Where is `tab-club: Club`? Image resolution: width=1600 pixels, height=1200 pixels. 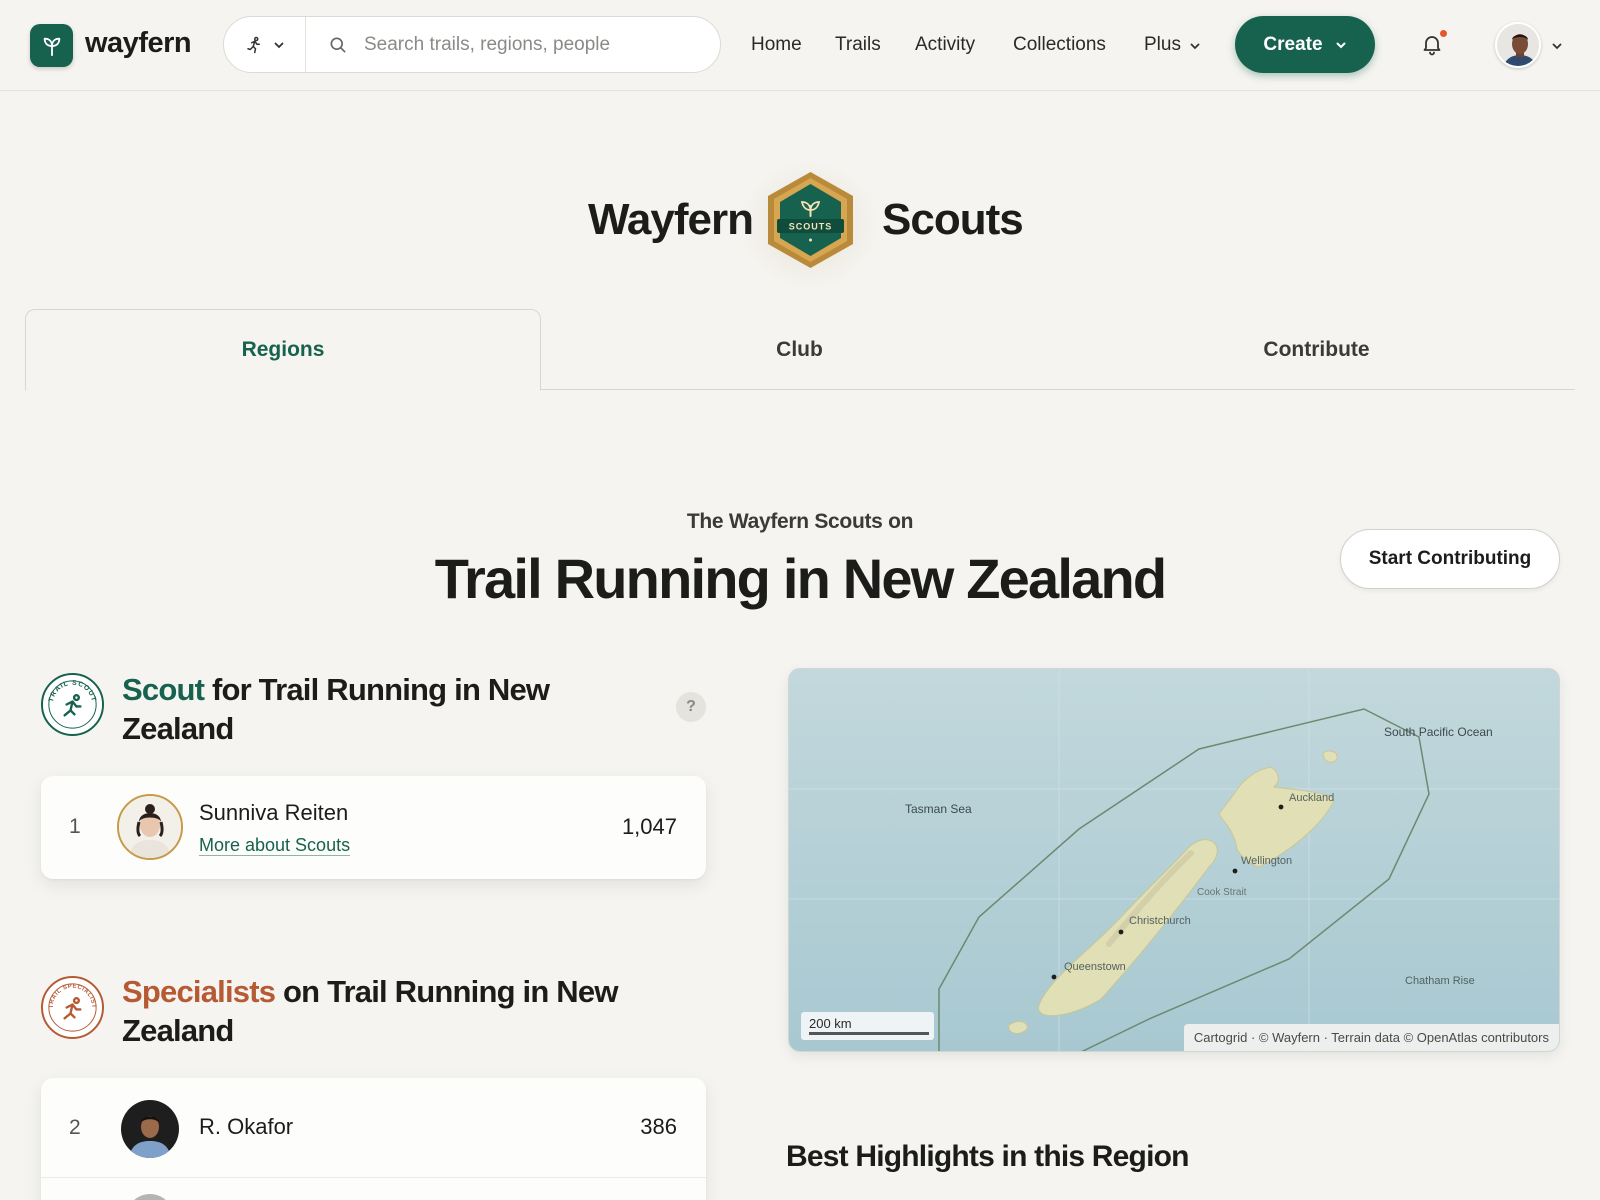
tab-club: Club is located at coordinates (799, 349).